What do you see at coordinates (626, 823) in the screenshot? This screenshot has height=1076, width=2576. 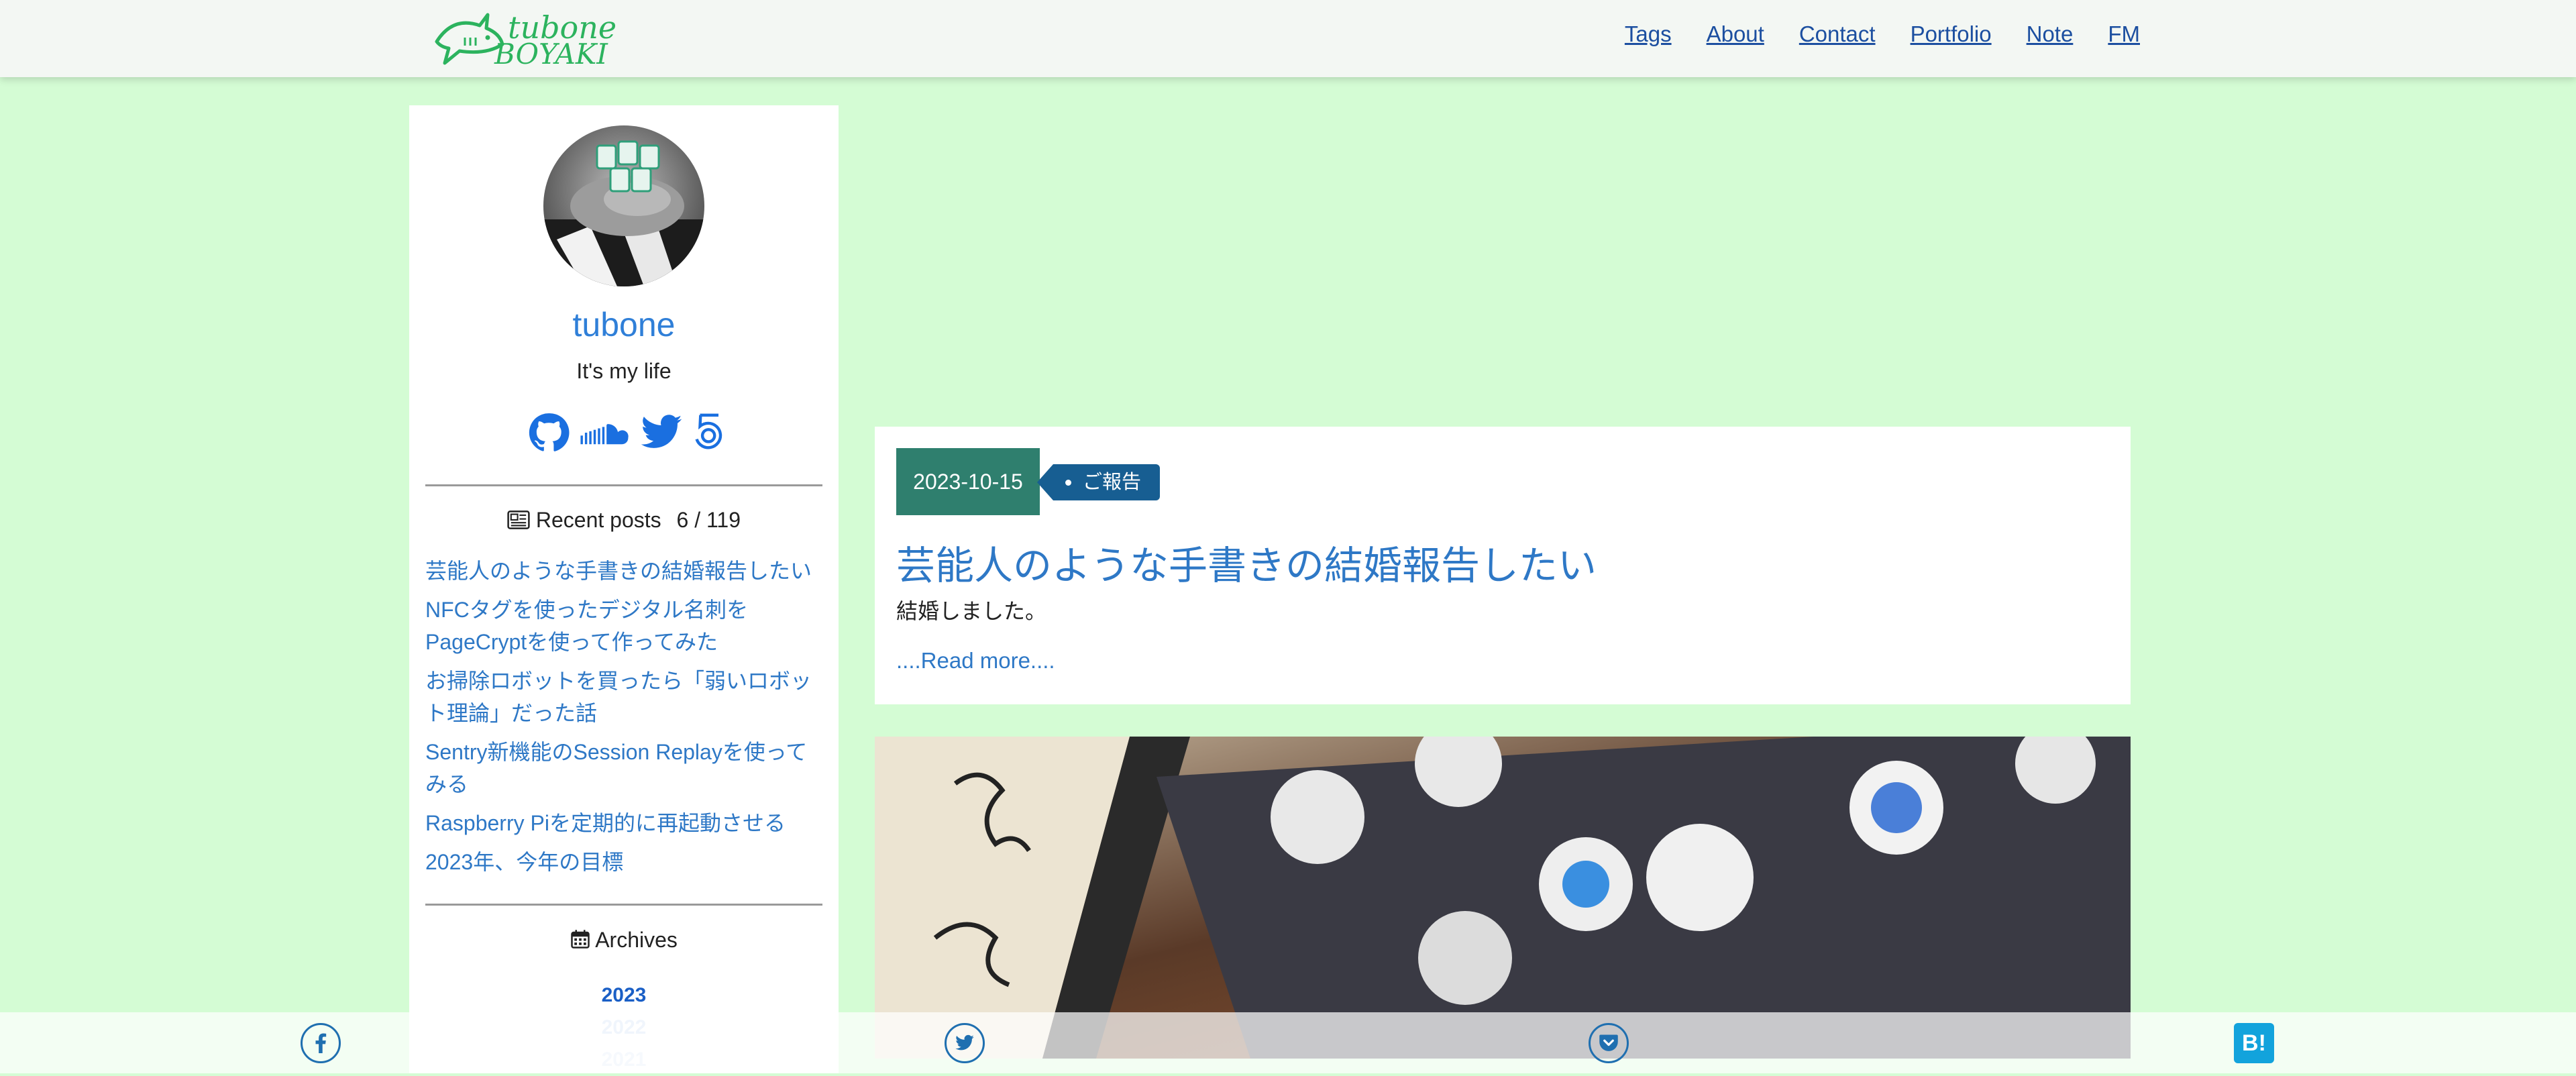 I see `recent-post-link: Raspberry Piを定期的に再起動させる` at bounding box center [626, 823].